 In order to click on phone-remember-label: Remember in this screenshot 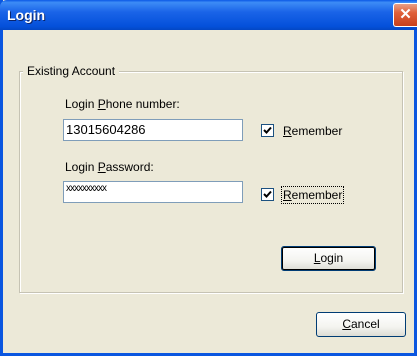, I will do `click(312, 131)`.